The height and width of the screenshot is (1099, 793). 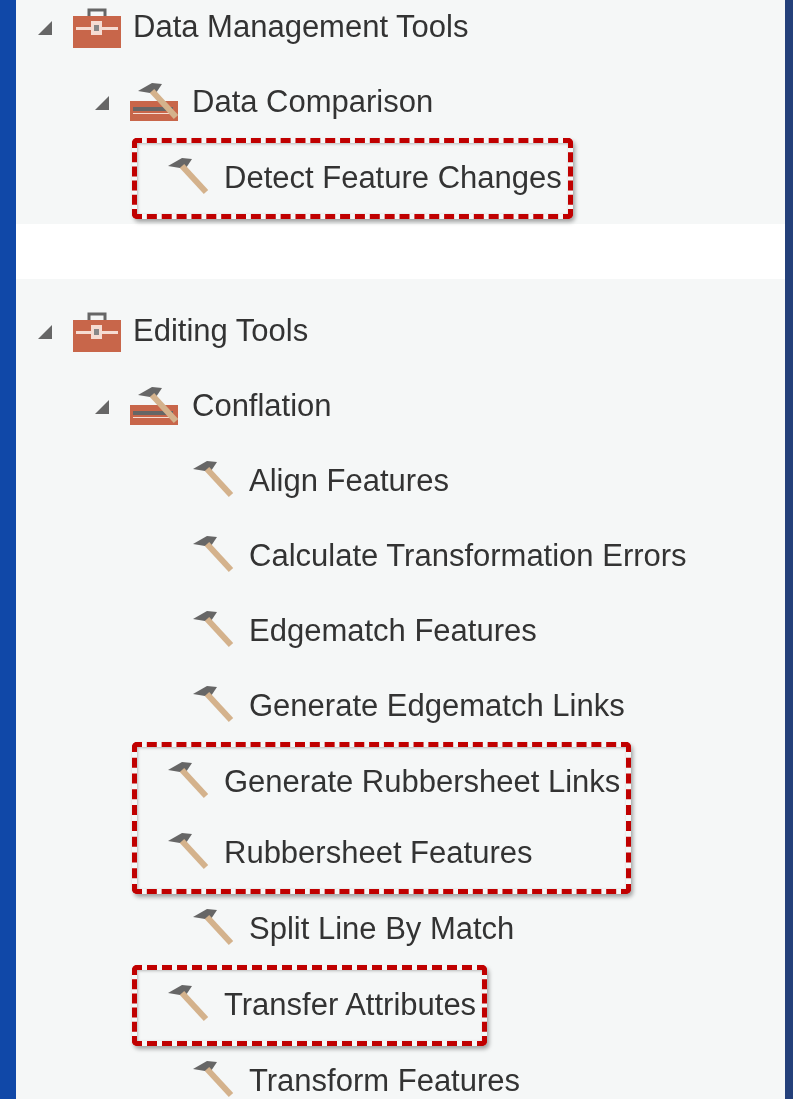 What do you see at coordinates (391, 782) in the screenshot?
I see `tree-item: Generate Rubbersheet Links` at bounding box center [391, 782].